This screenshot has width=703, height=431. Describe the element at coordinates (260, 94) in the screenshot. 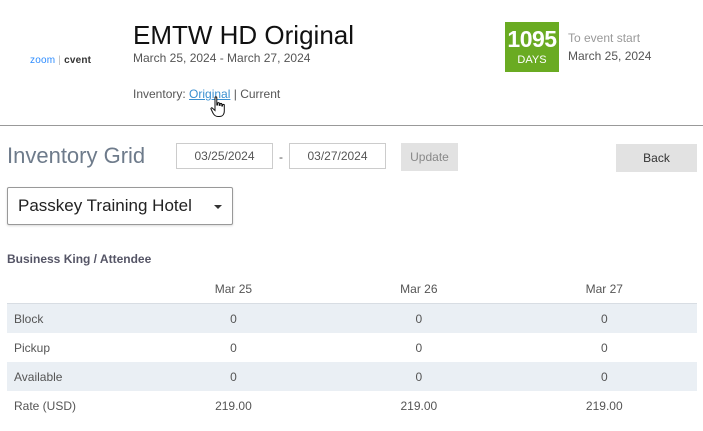

I see `inventory-current-link: Current` at that location.